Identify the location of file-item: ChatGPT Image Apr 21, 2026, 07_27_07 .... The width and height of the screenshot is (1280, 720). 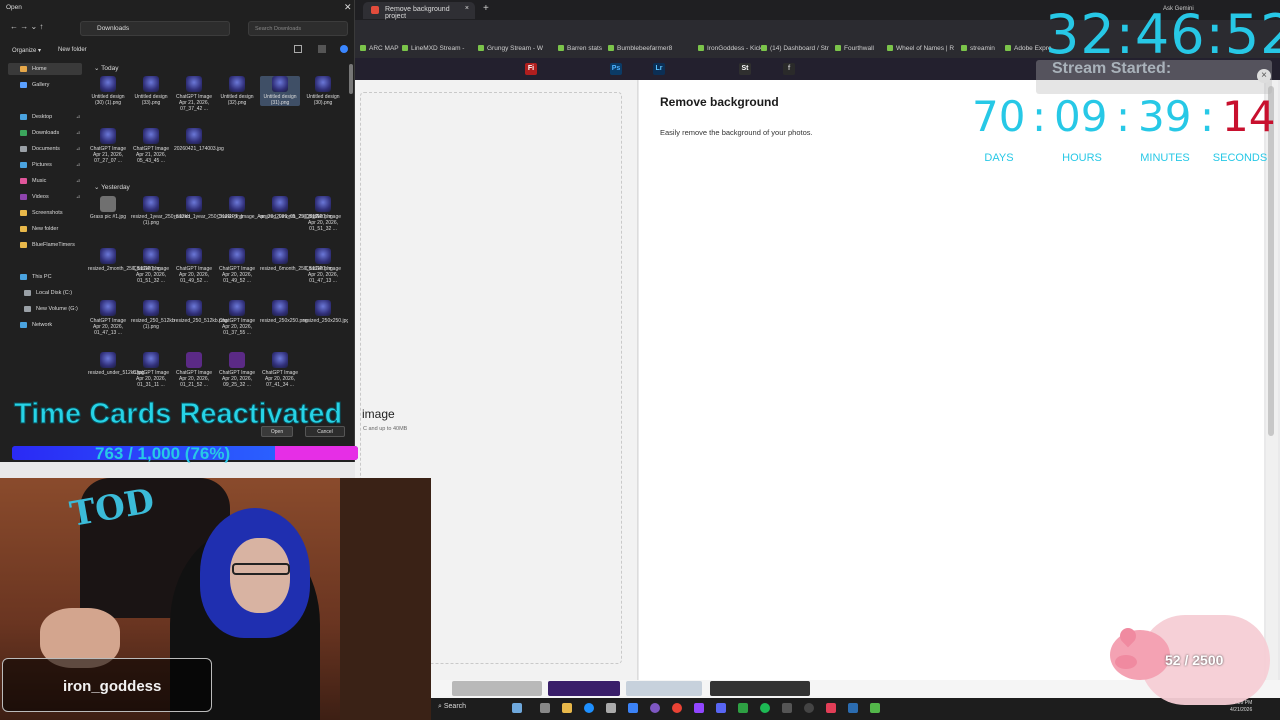
(108, 146).